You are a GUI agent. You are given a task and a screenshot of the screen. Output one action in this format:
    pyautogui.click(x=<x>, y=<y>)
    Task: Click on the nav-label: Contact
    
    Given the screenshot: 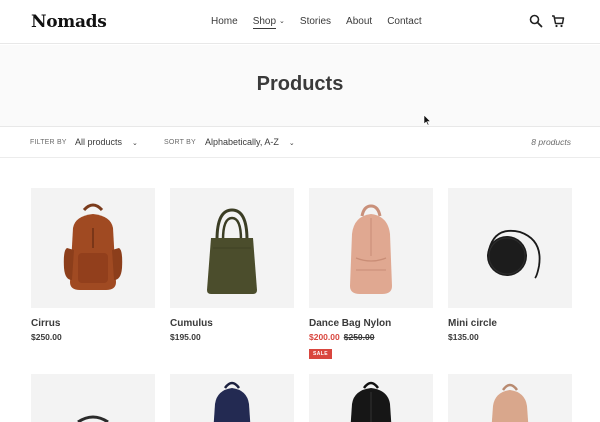 What is the action you would take?
    pyautogui.click(x=404, y=21)
    